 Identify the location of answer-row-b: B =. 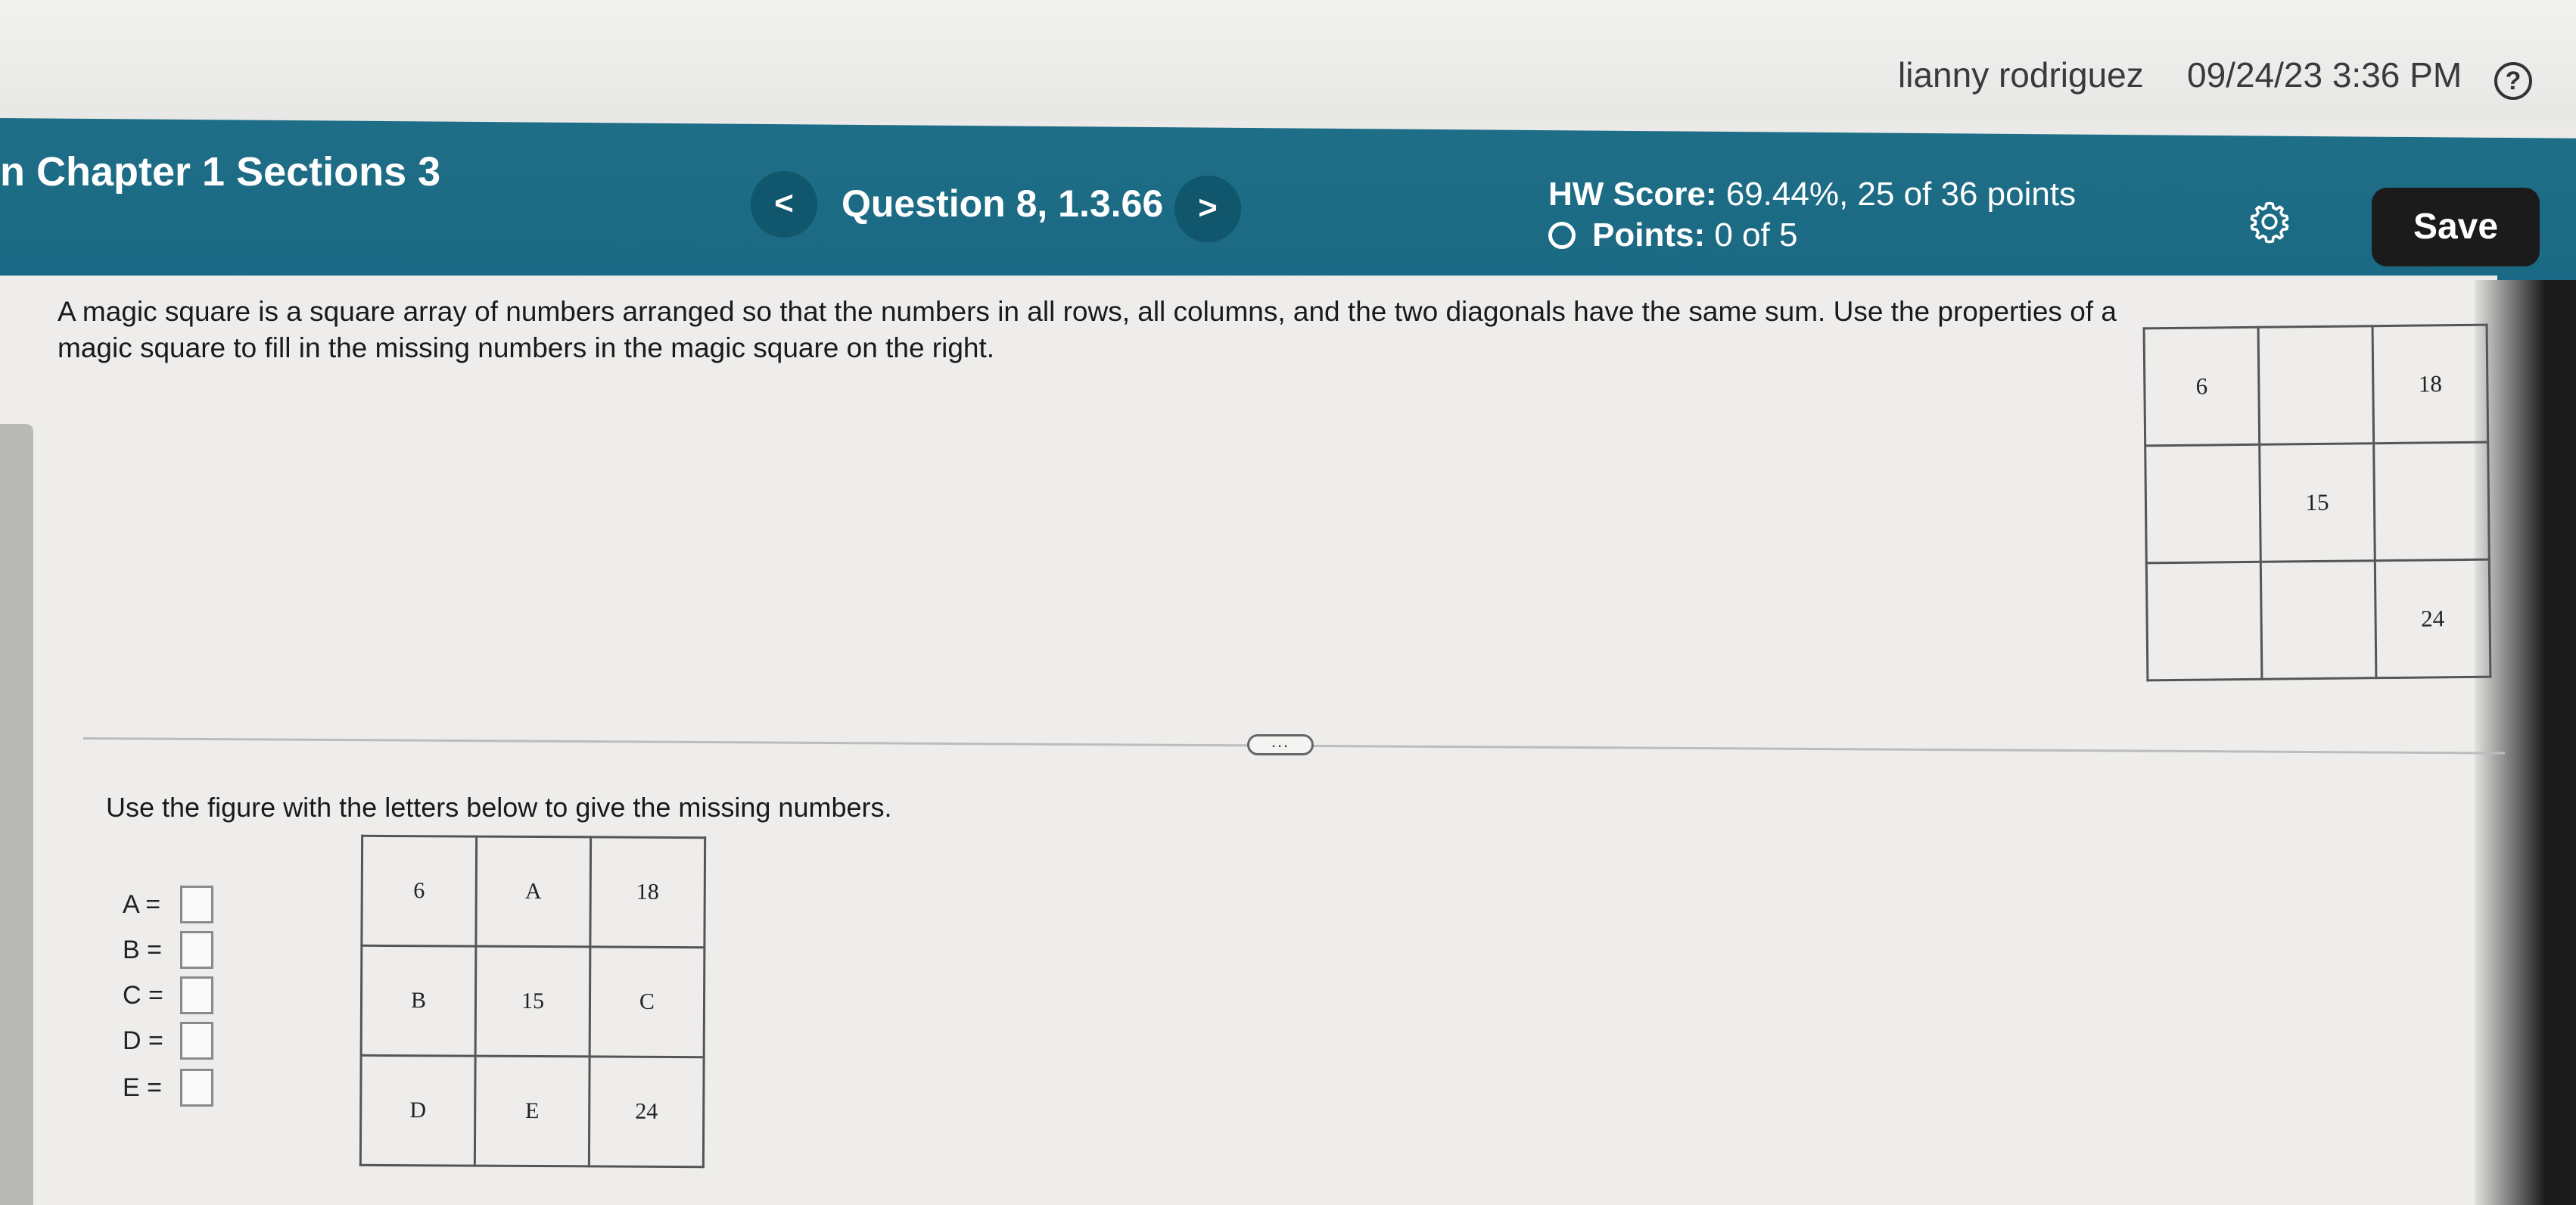
(168, 952).